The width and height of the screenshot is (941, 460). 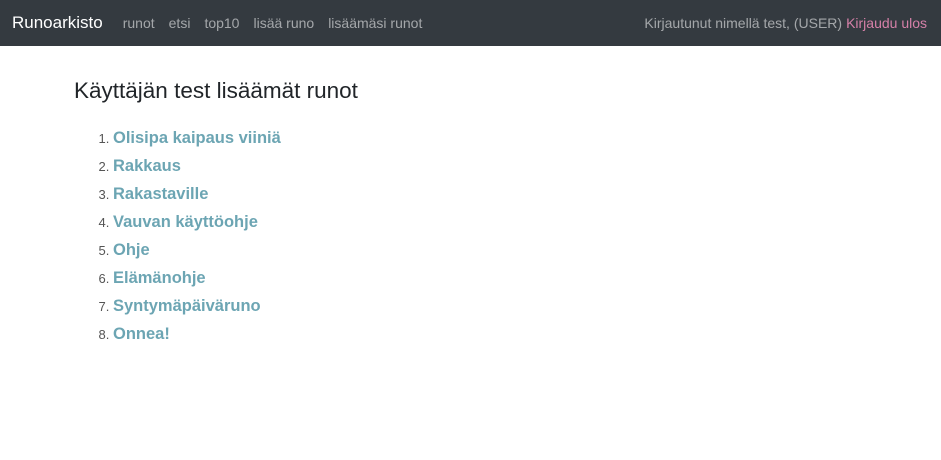 What do you see at coordinates (180, 23) in the screenshot?
I see `nav-link-etsi: etsi` at bounding box center [180, 23].